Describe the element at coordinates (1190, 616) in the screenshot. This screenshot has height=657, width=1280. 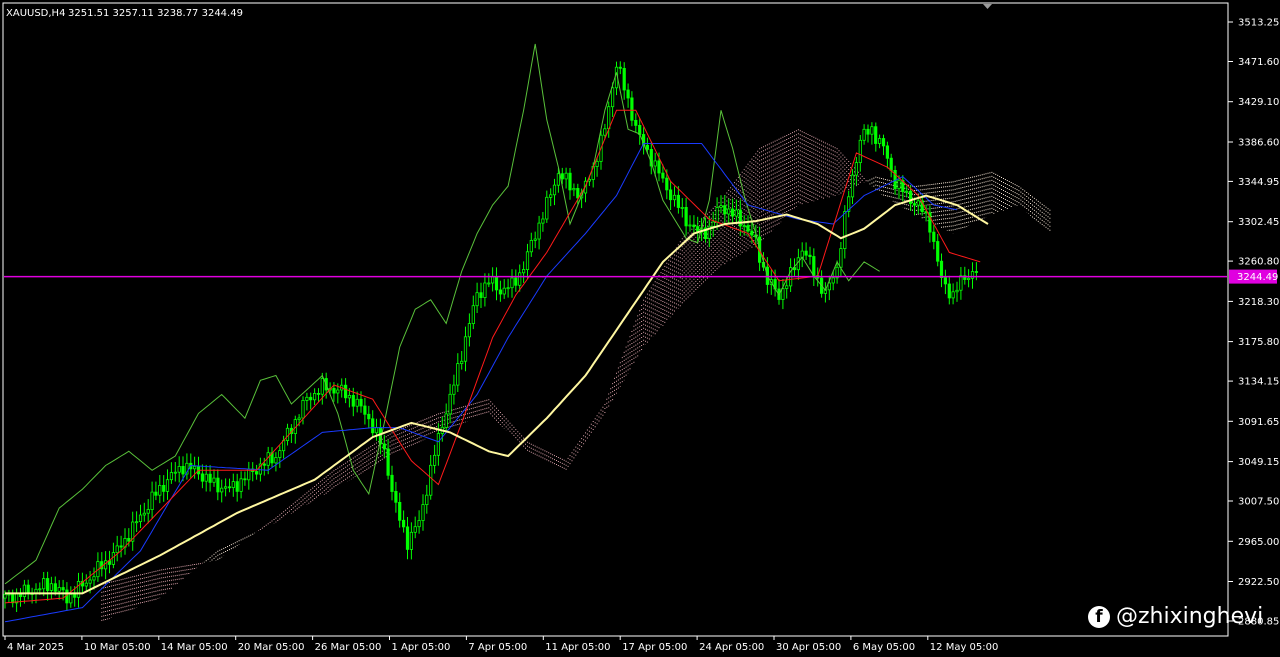
I see `watermark-text: @zhixinghevi` at that location.